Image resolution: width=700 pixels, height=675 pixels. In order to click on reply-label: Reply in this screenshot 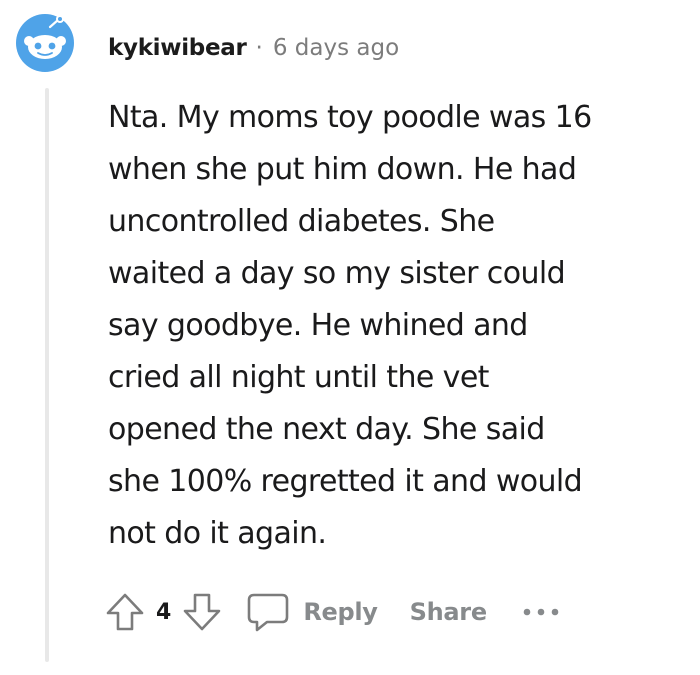, I will do `click(340, 612)`.